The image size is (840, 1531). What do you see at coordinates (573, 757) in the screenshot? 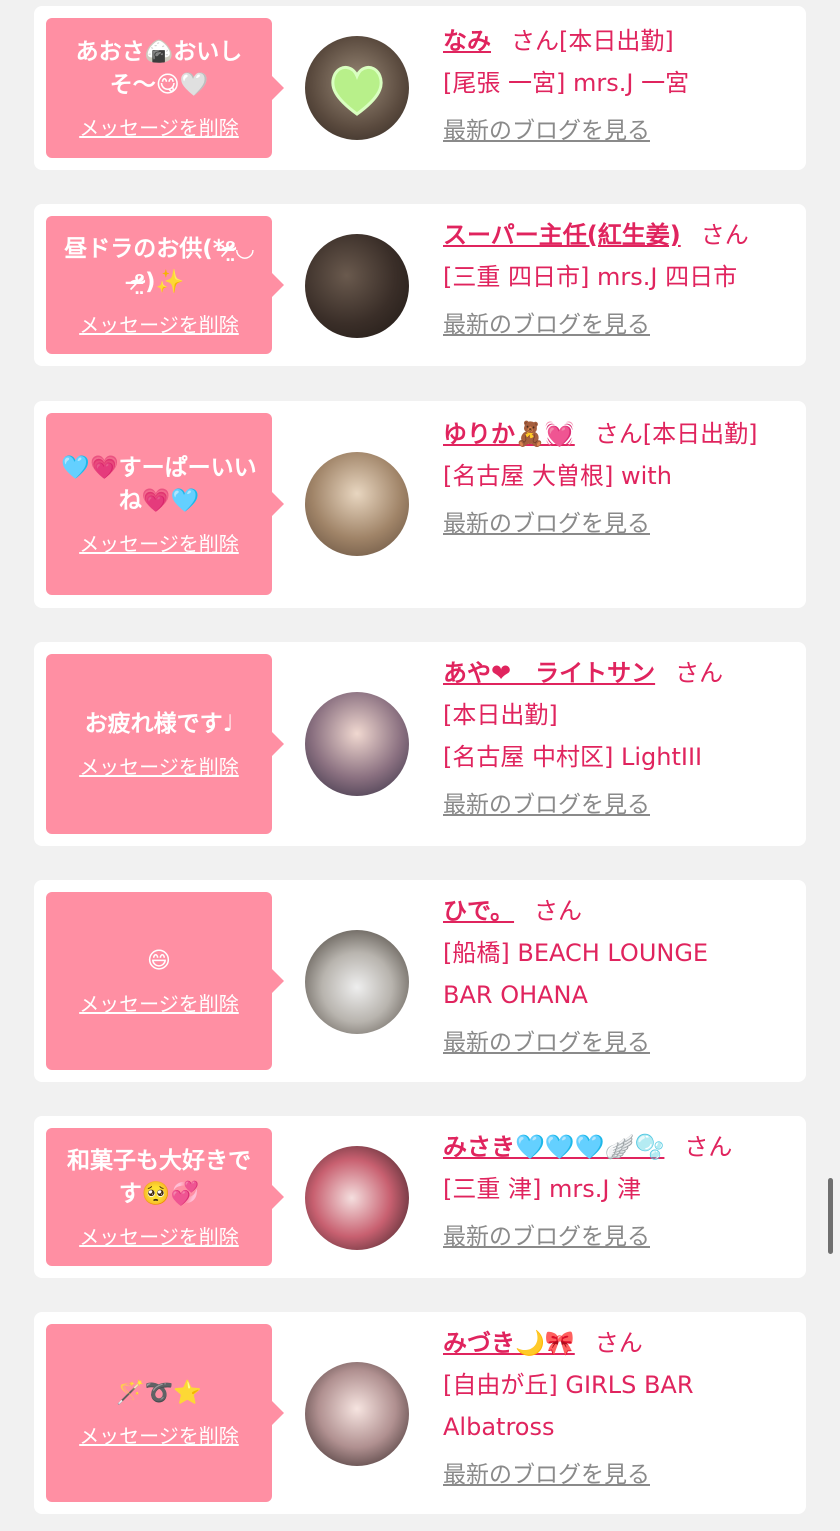
I see `store-line: [名古屋 中村区] LightIII` at bounding box center [573, 757].